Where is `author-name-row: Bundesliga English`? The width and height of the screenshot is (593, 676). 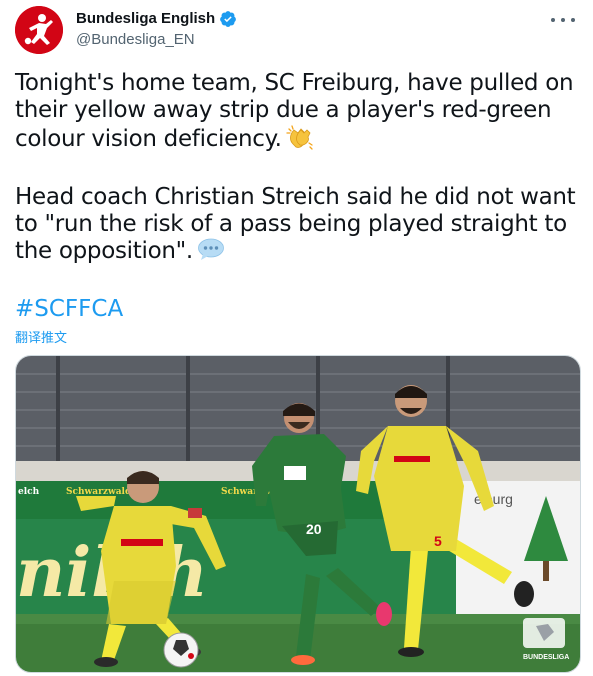
author-name-row: Bundesliga English is located at coordinates (156, 19).